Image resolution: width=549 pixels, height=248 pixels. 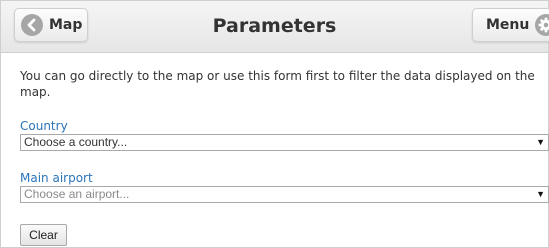 What do you see at coordinates (284, 194) in the screenshot?
I see `airport-select: Choose an airport... ▼` at bounding box center [284, 194].